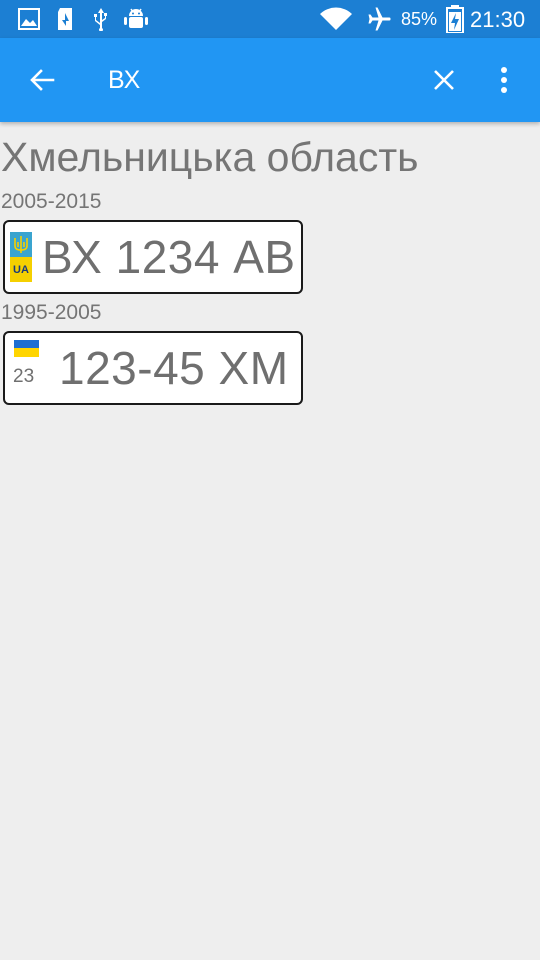 The image size is (540, 960). What do you see at coordinates (136, 18) in the screenshot?
I see `android-debug-icon` at bounding box center [136, 18].